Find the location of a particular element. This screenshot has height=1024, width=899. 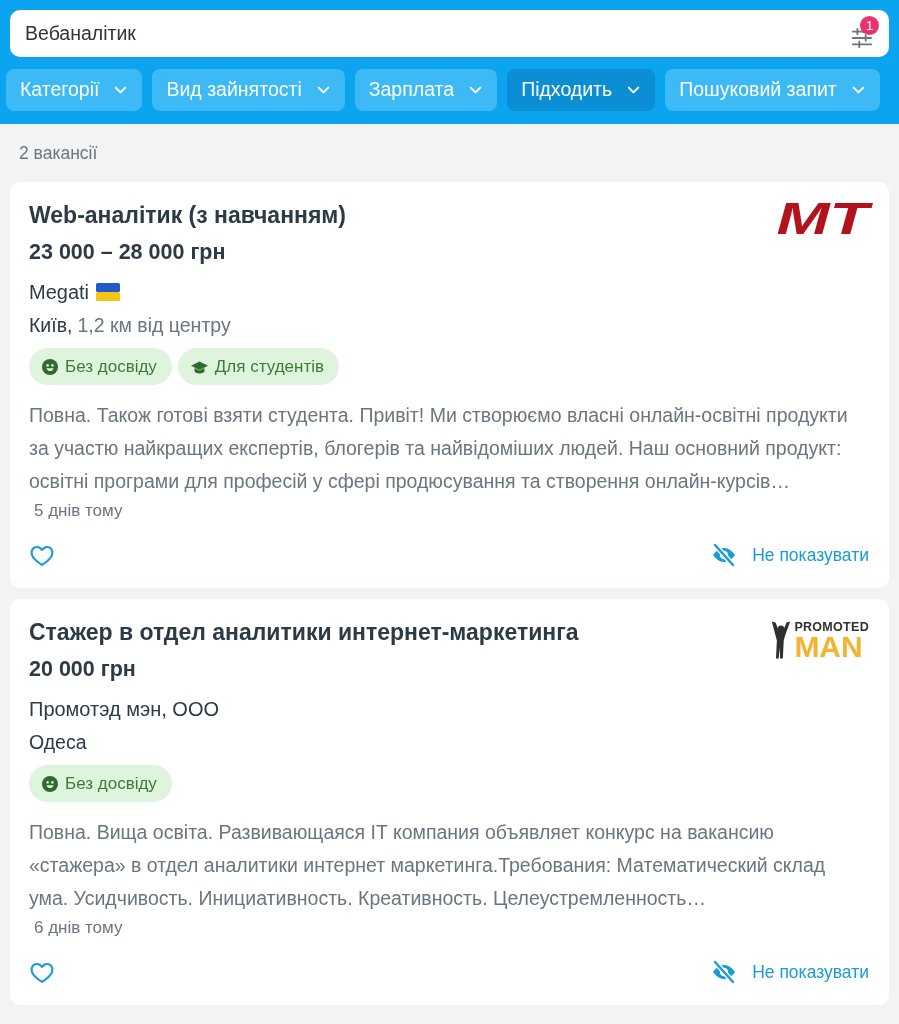

city-name: Київ, is located at coordinates (51, 325).